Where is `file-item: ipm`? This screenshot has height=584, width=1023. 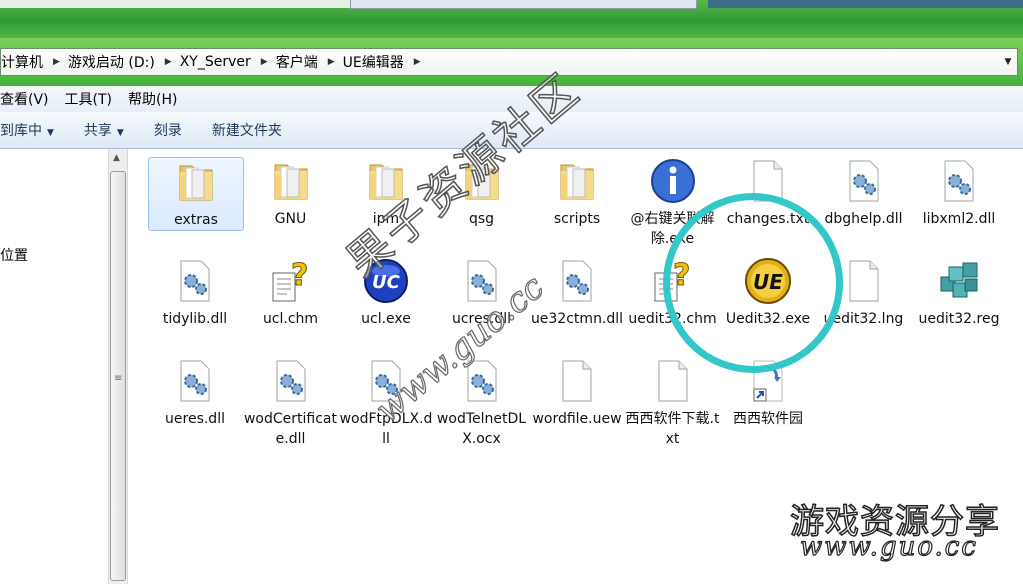 file-item: ipm is located at coordinates (386, 193).